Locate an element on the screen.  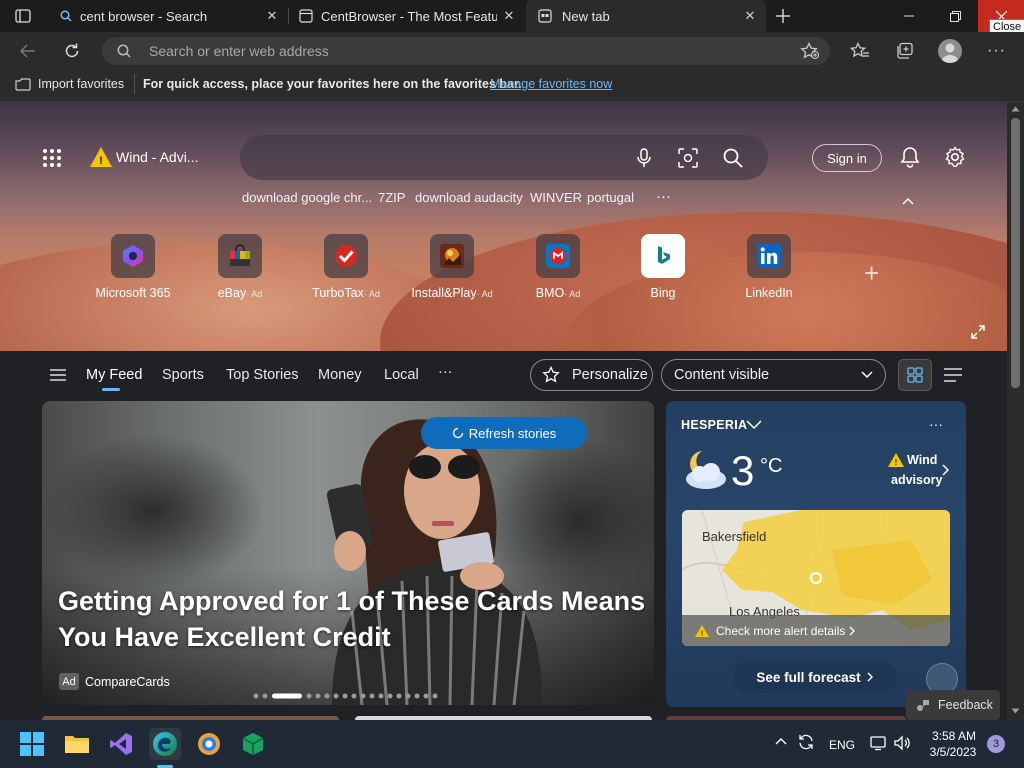
settings-more-icon: ··· is located at coordinates (996, 51).